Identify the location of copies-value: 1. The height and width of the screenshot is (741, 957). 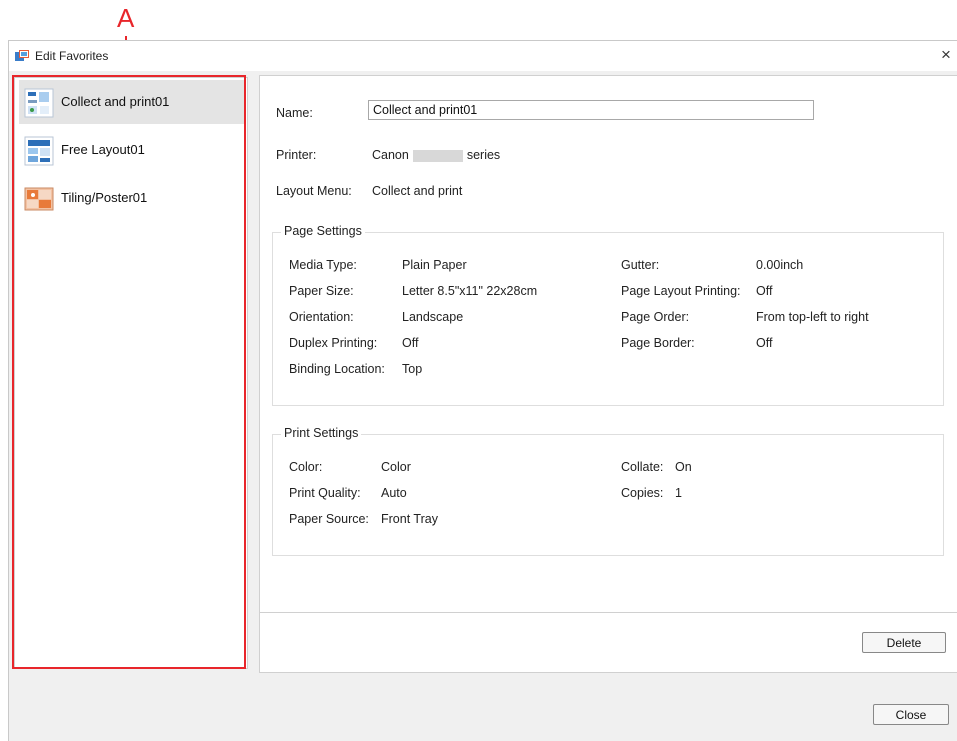
(678, 493).